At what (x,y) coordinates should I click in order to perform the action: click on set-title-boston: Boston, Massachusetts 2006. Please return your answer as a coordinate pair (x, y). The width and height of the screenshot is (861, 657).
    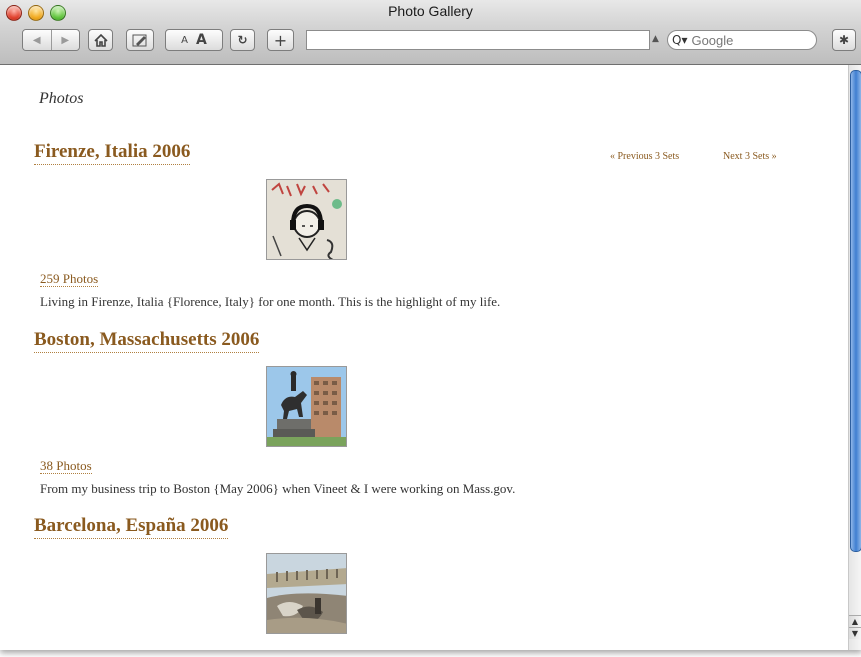
    Looking at the image, I should click on (147, 341).